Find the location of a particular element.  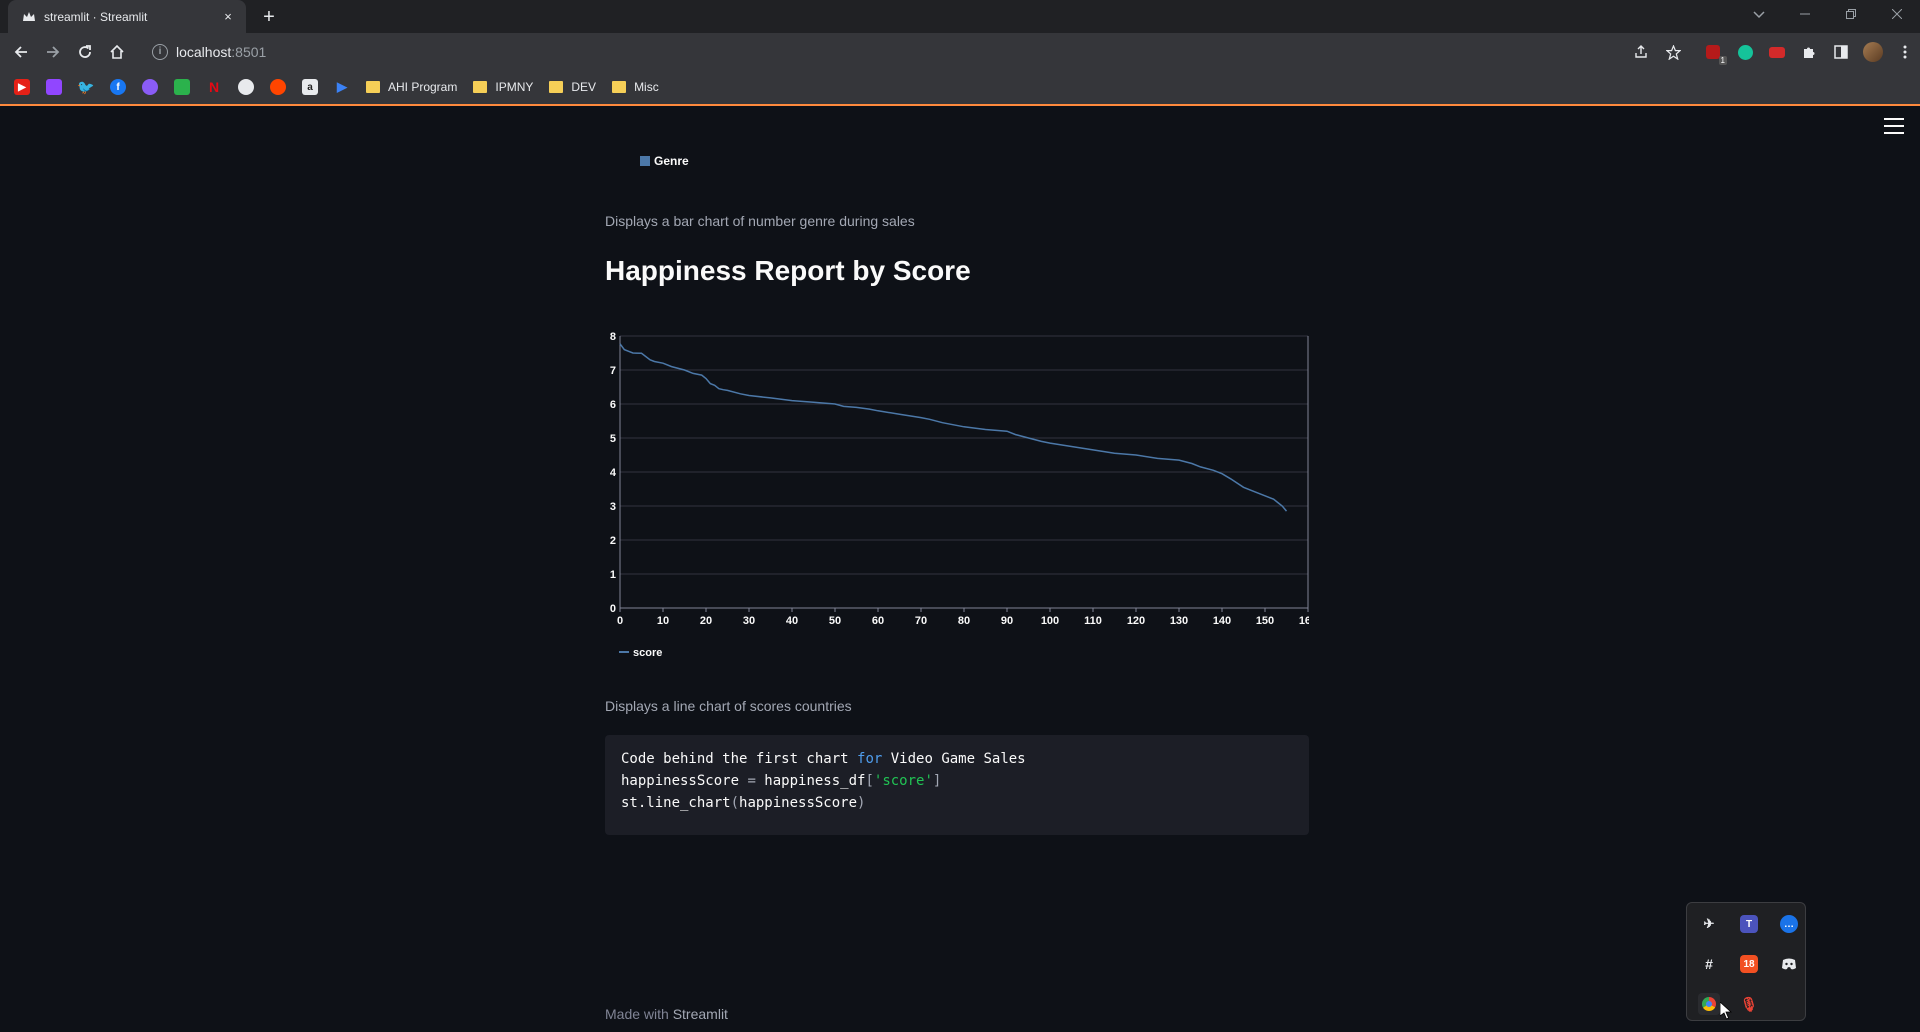

system-tray-overflow: ✈ T … # 18 🎙 is located at coordinates (1746, 961).